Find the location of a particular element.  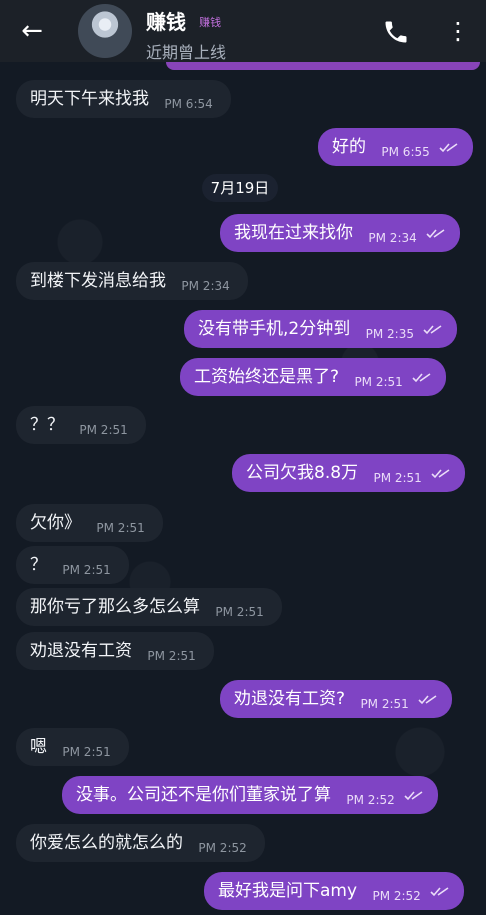

message-bubble: 明天下午来找我 PM 6:54 is located at coordinates (123, 99).